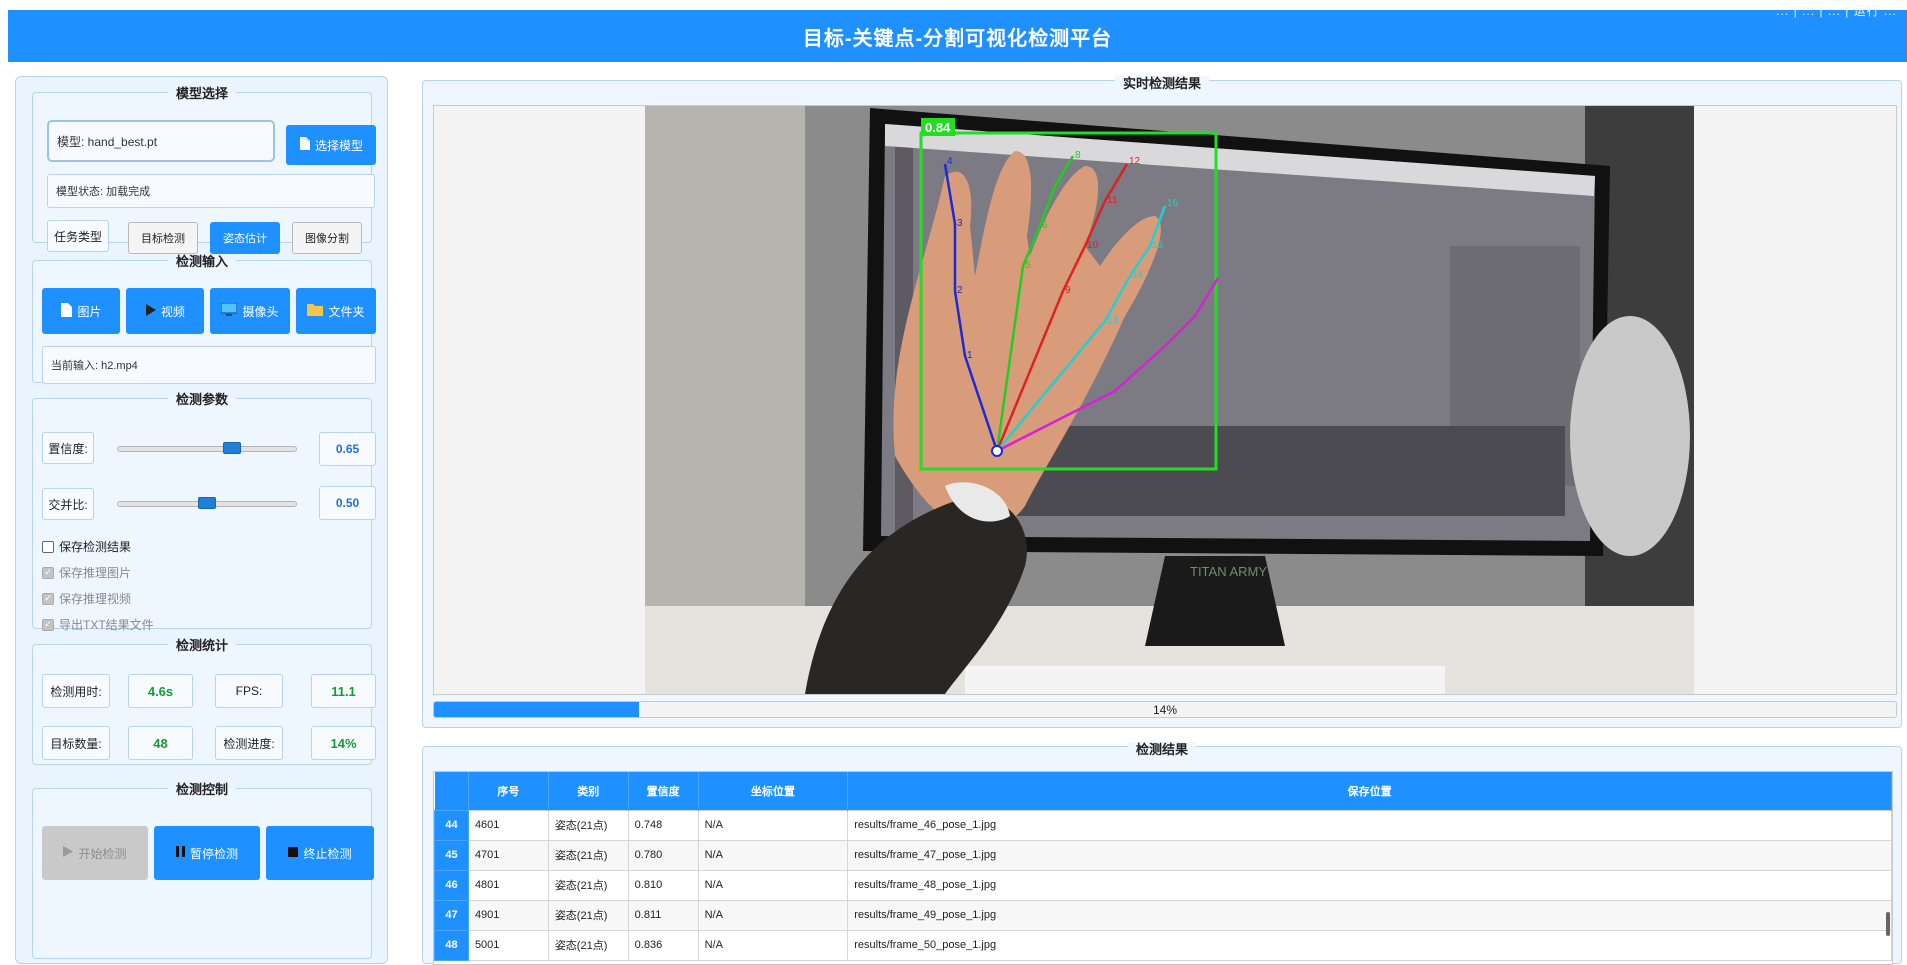  I want to click on cell-path: results/frame_48_pose_1.jpg, so click(1369, 885).